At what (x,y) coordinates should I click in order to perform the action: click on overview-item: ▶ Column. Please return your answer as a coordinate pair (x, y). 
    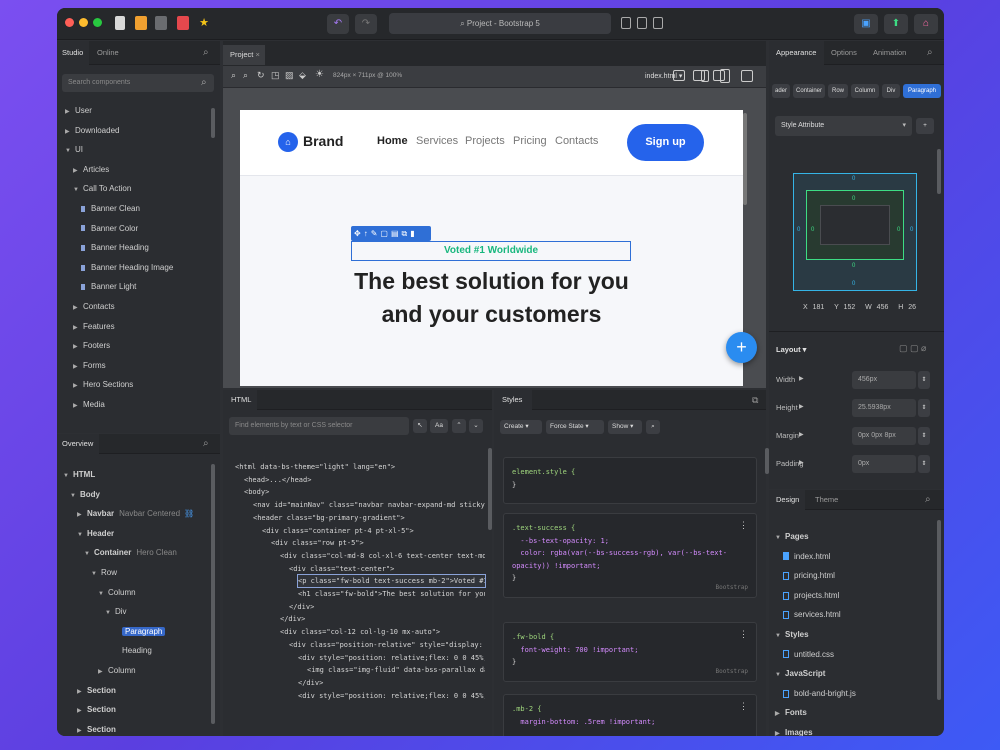
    Looking at the image, I should click on (117, 671).